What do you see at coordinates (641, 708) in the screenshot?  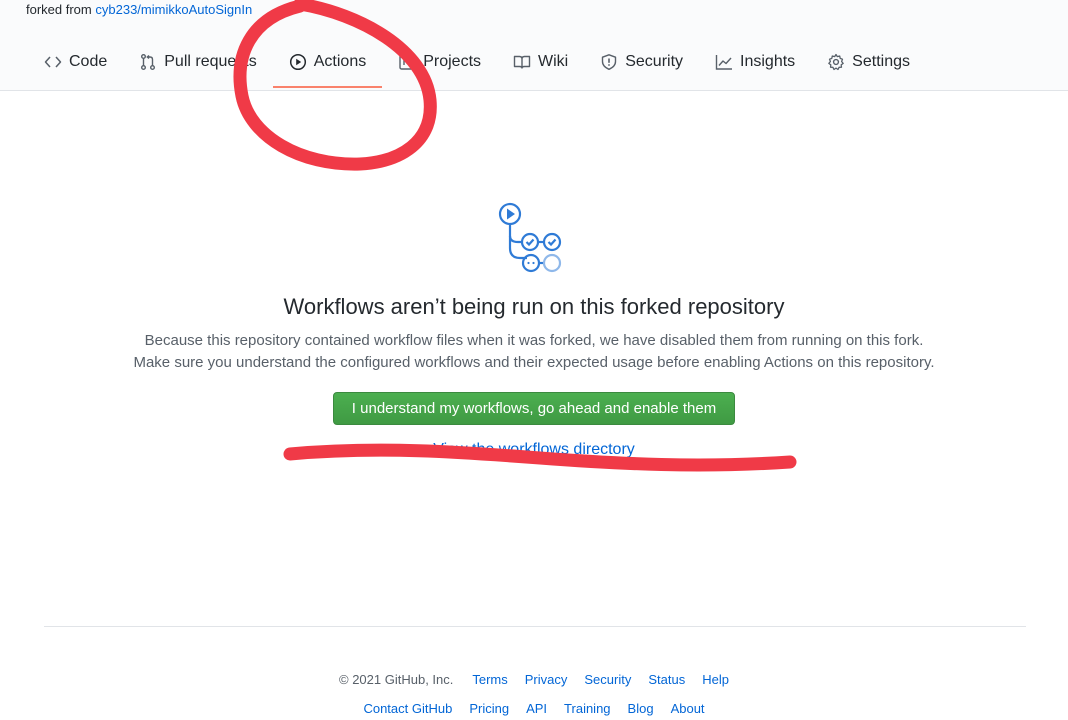 I see `footer-link-blog: Blog` at bounding box center [641, 708].